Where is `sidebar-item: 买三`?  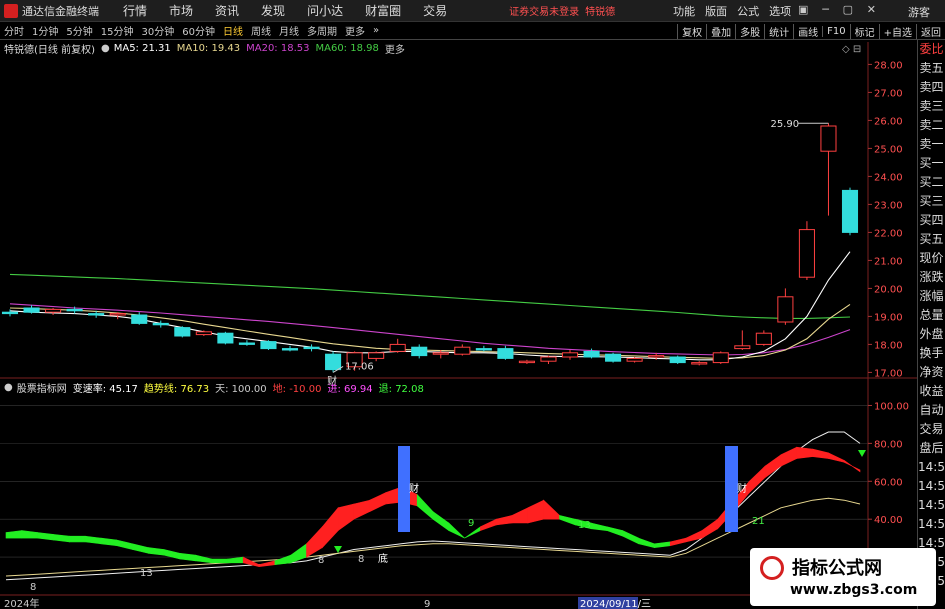
sidebar-item: 买三 is located at coordinates (931, 201).